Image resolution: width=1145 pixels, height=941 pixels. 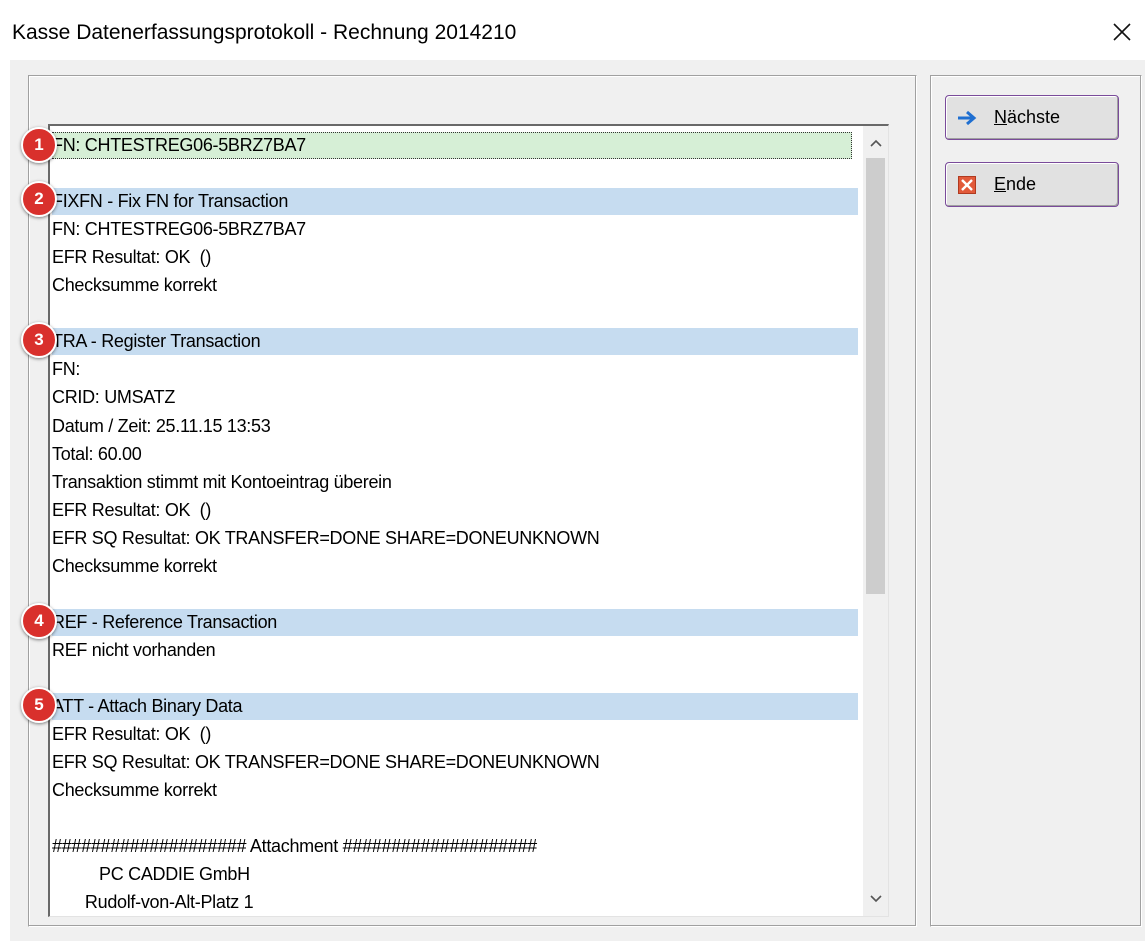 I want to click on log-line: CRID: UMSATZ, so click(x=452, y=397).